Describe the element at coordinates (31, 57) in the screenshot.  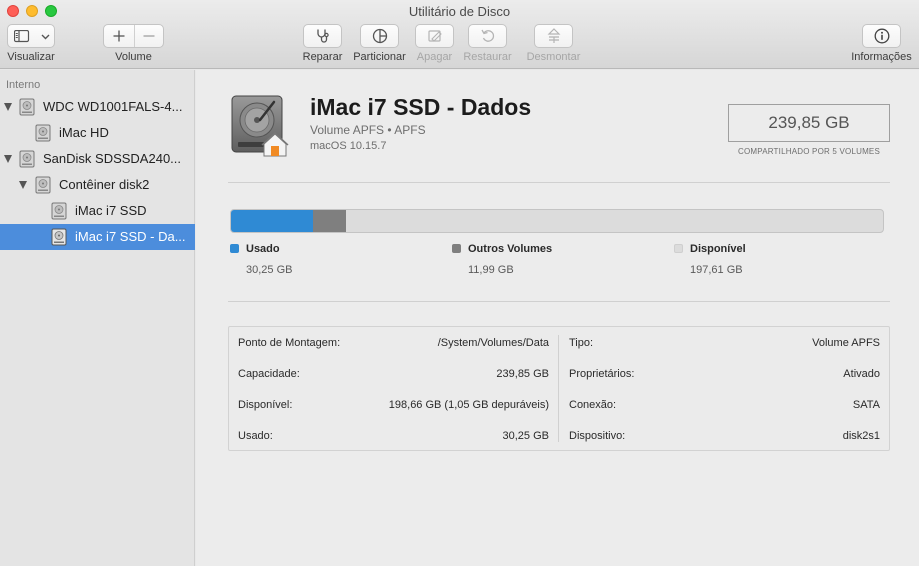
I see `view-label: Visualizar` at that location.